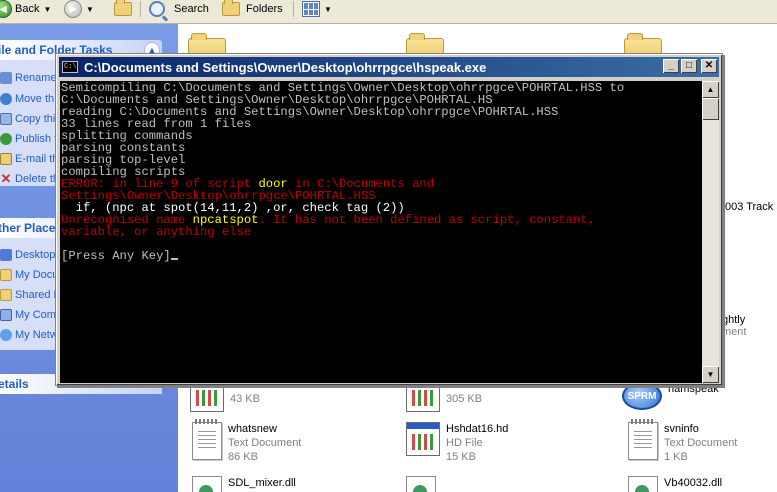 The height and width of the screenshot is (492, 777). I want to click on prompt-line: [Press Any Key], so click(381, 256).